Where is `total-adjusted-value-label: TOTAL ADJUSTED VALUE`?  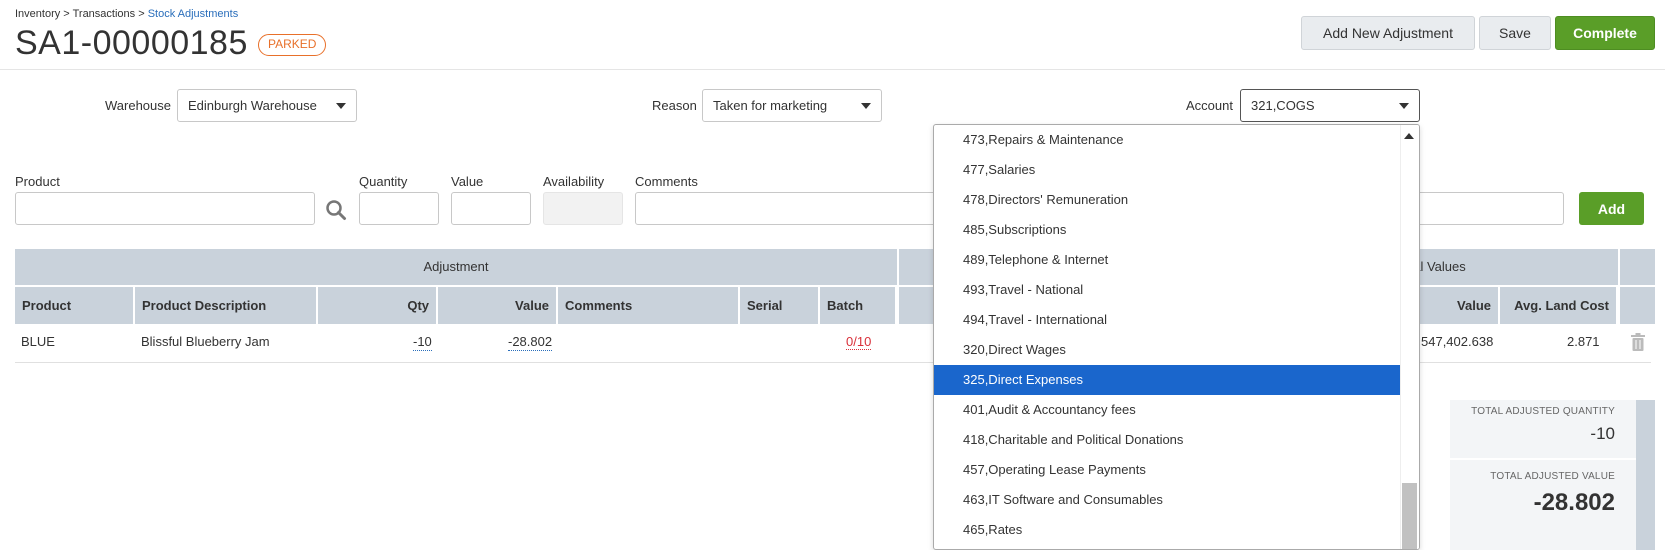 total-adjusted-value-label: TOTAL ADJUSTED VALUE is located at coordinates (1552, 476).